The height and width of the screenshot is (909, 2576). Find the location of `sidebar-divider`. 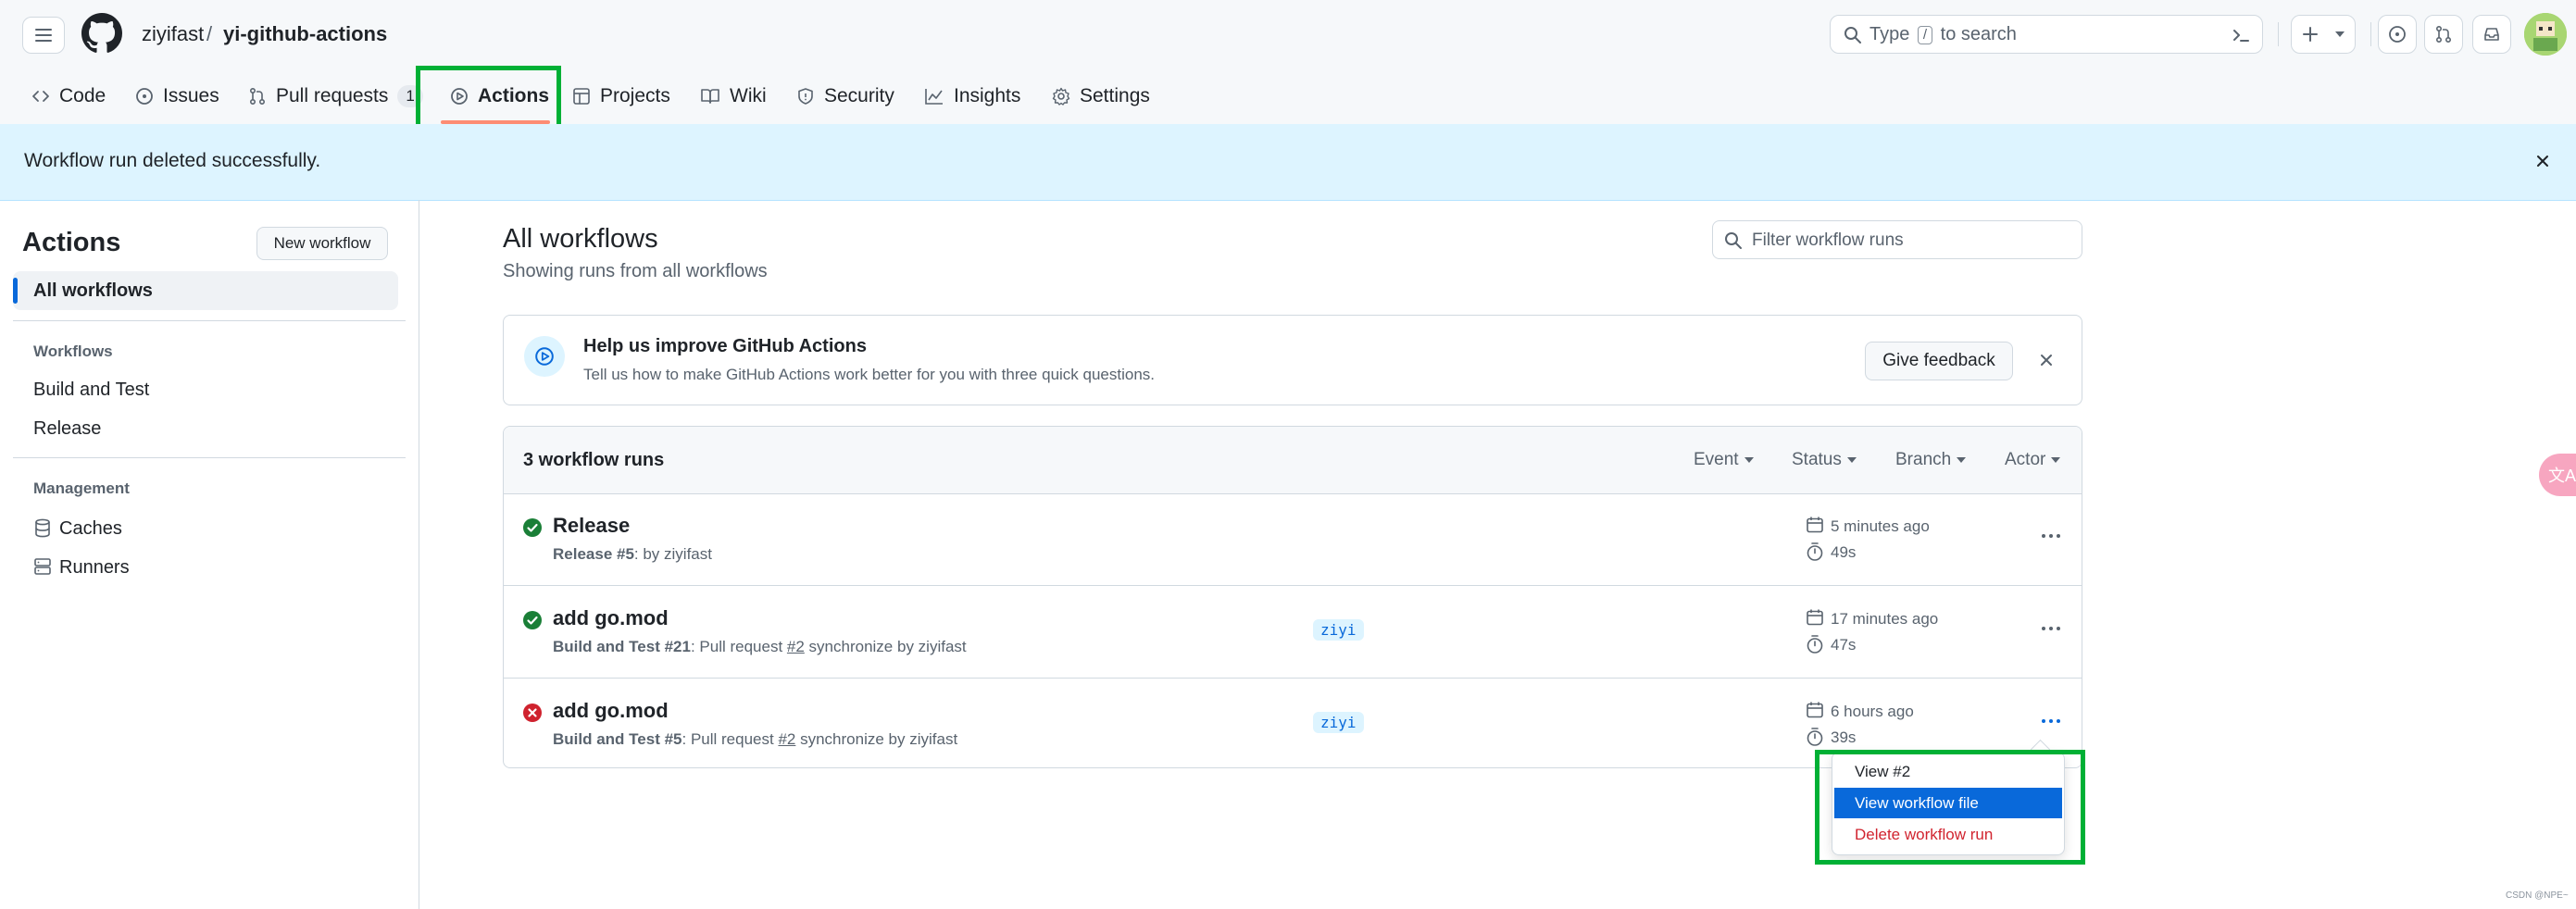

sidebar-divider is located at coordinates (210, 320).